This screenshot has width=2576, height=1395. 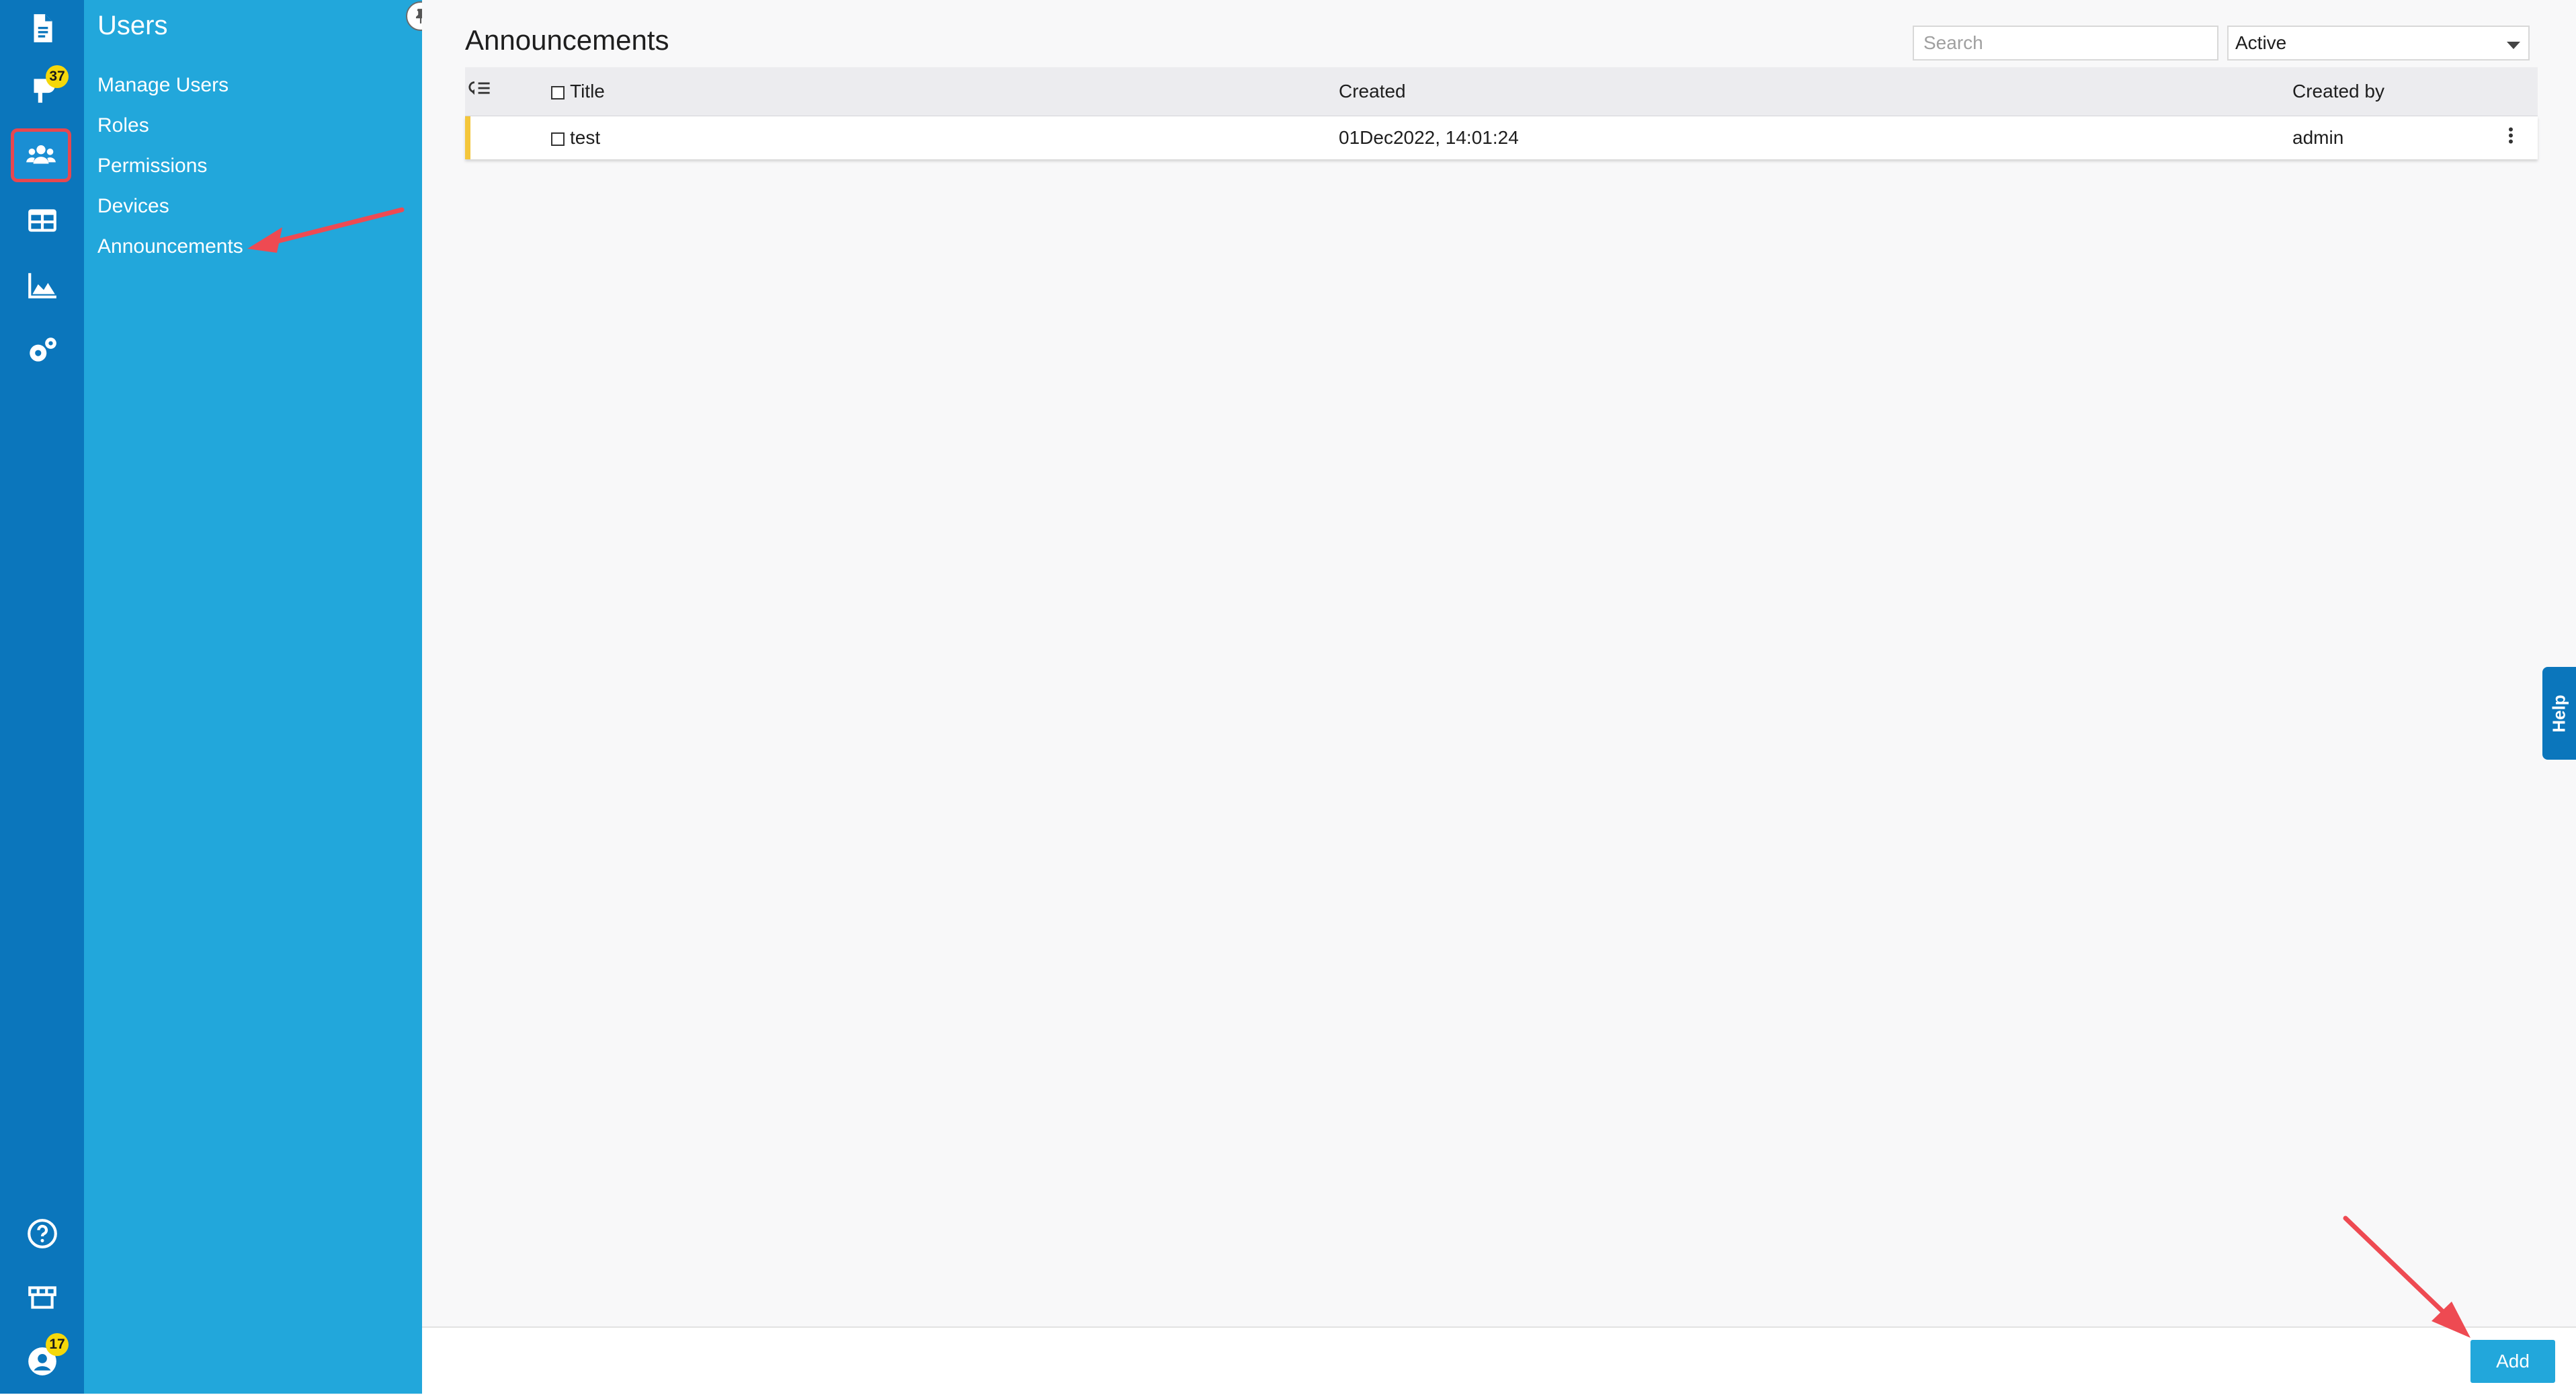 I want to click on status-filter-value: Active, so click(x=2261, y=42).